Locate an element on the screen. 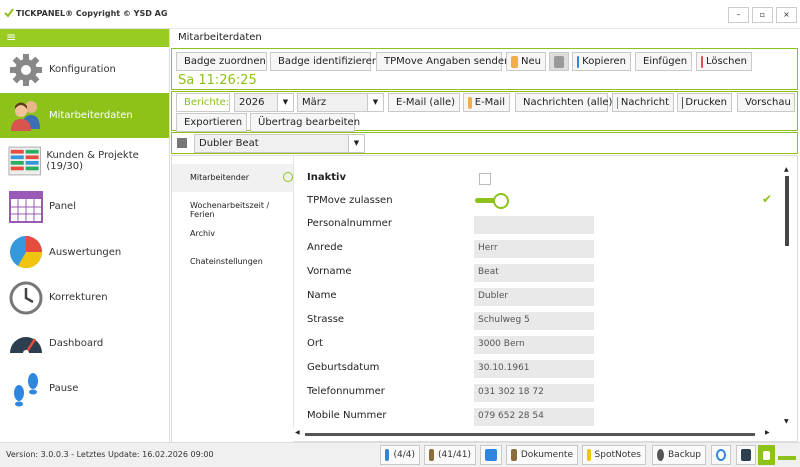 This screenshot has height=467, width=800. copy-icon is located at coordinates (578, 61).